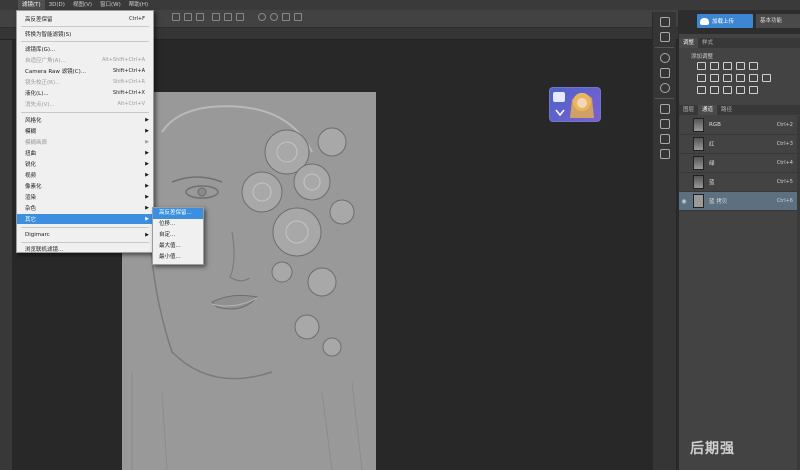 This screenshot has height=470, width=800. What do you see at coordinates (740, 90) in the screenshot?
I see `gradient-map-icon` at bounding box center [740, 90].